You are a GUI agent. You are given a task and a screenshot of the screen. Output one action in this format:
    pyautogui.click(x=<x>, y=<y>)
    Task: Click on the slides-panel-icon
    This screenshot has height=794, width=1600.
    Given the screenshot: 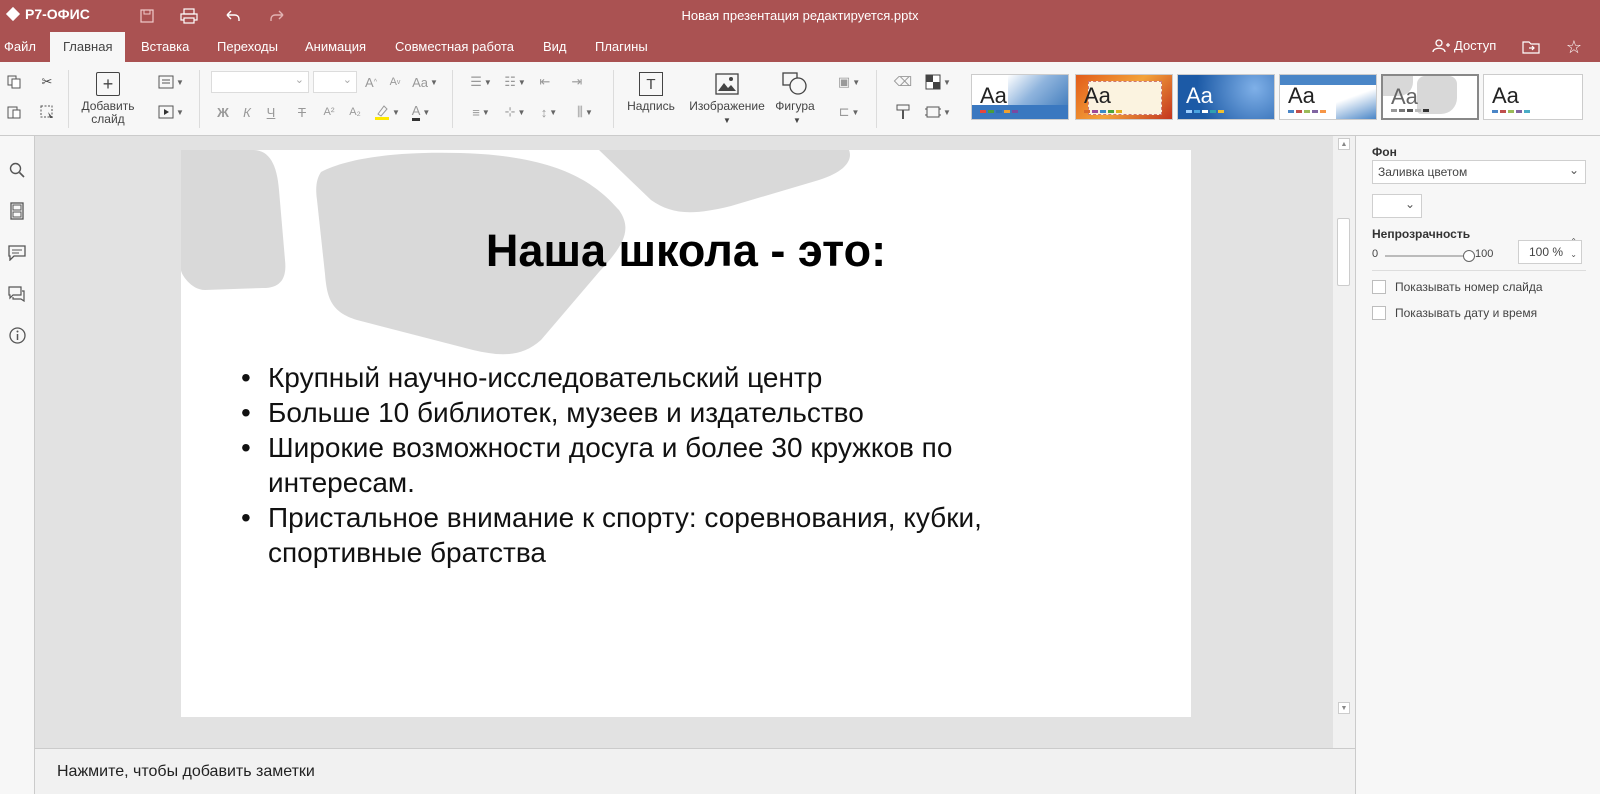 What is the action you would take?
    pyautogui.click(x=17, y=211)
    